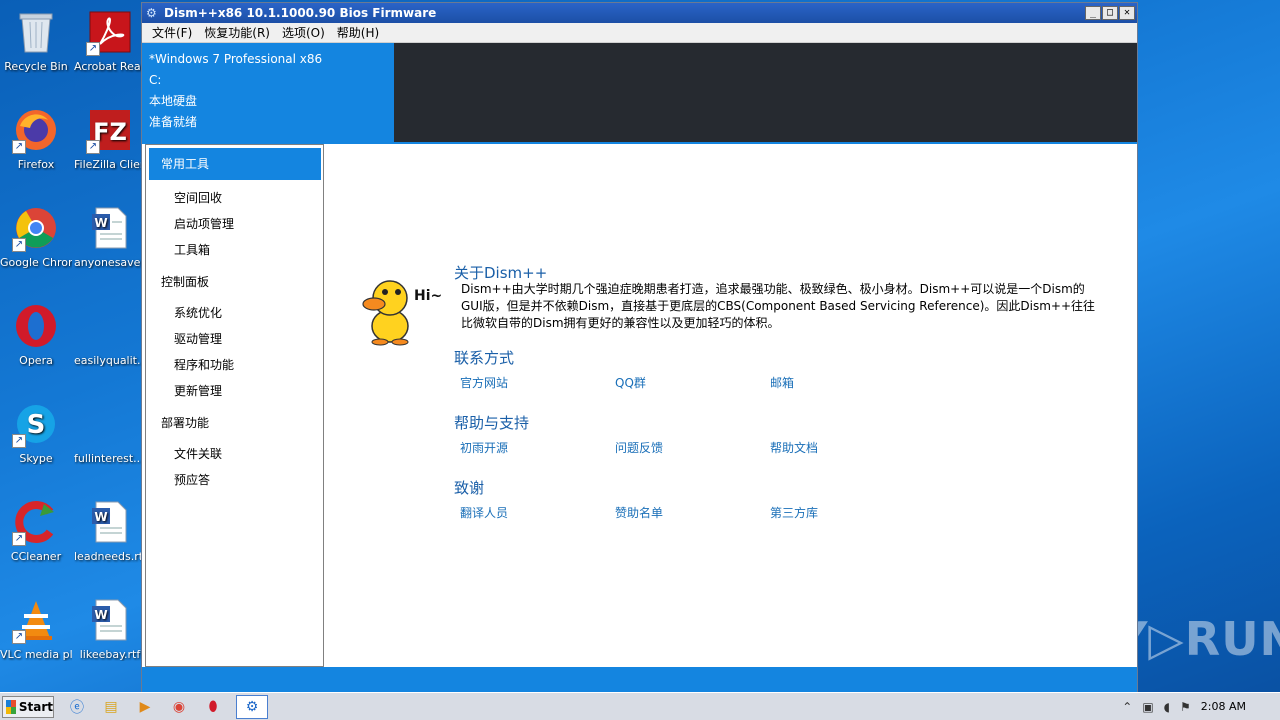 This screenshot has height=720, width=1280. What do you see at coordinates (639, 92) in the screenshot?
I see `image-header: *Windows 7 Professional x86 C: 本地硬盘 准备就绪` at bounding box center [639, 92].